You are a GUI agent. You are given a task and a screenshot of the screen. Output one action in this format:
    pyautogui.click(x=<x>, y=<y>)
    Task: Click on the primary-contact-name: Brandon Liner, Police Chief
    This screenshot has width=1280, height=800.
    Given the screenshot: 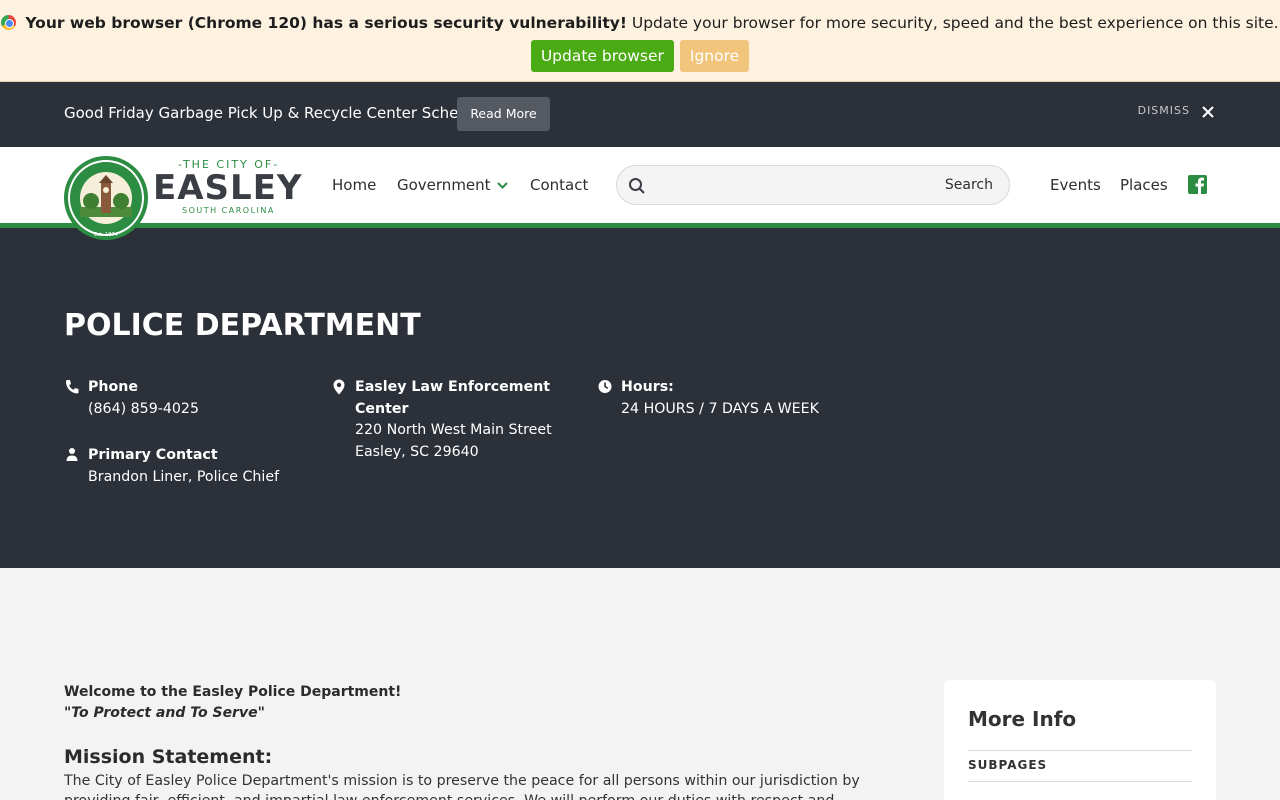 What is the action you would take?
    pyautogui.click(x=184, y=476)
    